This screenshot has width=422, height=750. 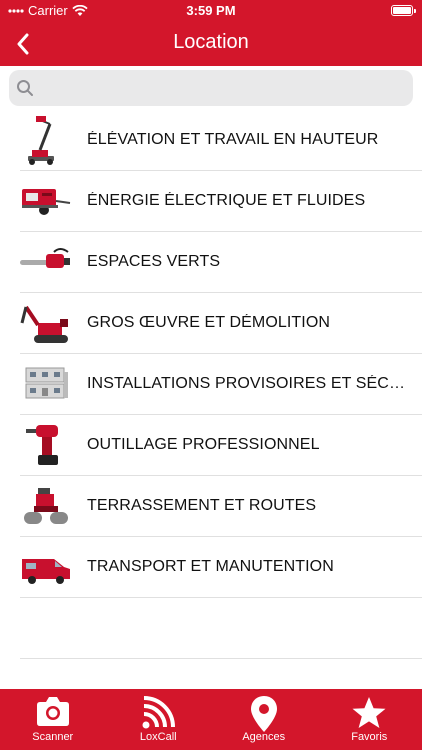 What do you see at coordinates (159, 712) in the screenshot?
I see `broadcast-icon` at bounding box center [159, 712].